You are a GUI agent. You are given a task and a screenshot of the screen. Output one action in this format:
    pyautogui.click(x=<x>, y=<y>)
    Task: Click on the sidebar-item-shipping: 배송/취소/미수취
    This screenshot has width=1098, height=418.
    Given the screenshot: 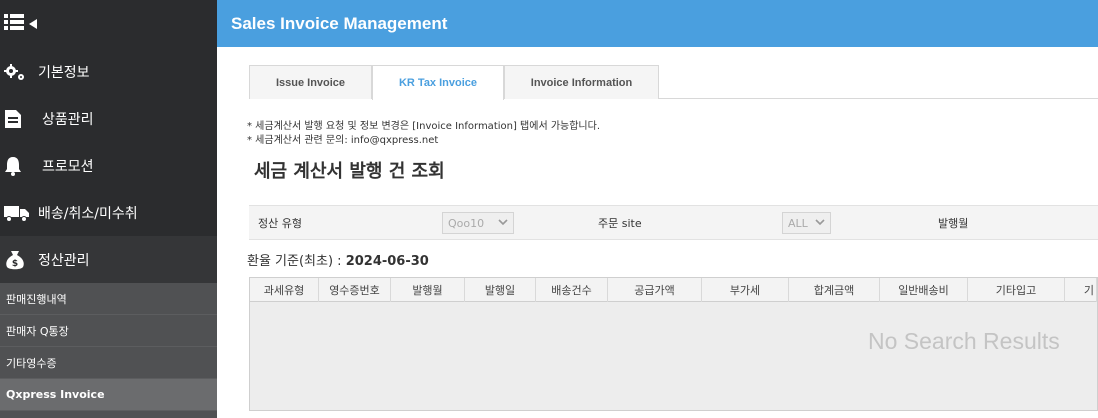 What is the action you would take?
    pyautogui.click(x=108, y=212)
    